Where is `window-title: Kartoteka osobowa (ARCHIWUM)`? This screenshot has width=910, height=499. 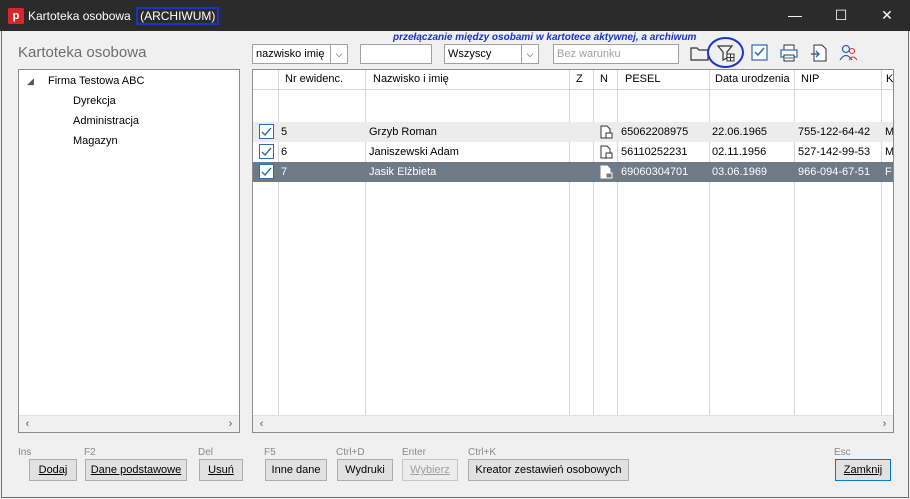
window-title: Kartoteka osobowa (ARCHIWUM) is located at coordinates (124, 16).